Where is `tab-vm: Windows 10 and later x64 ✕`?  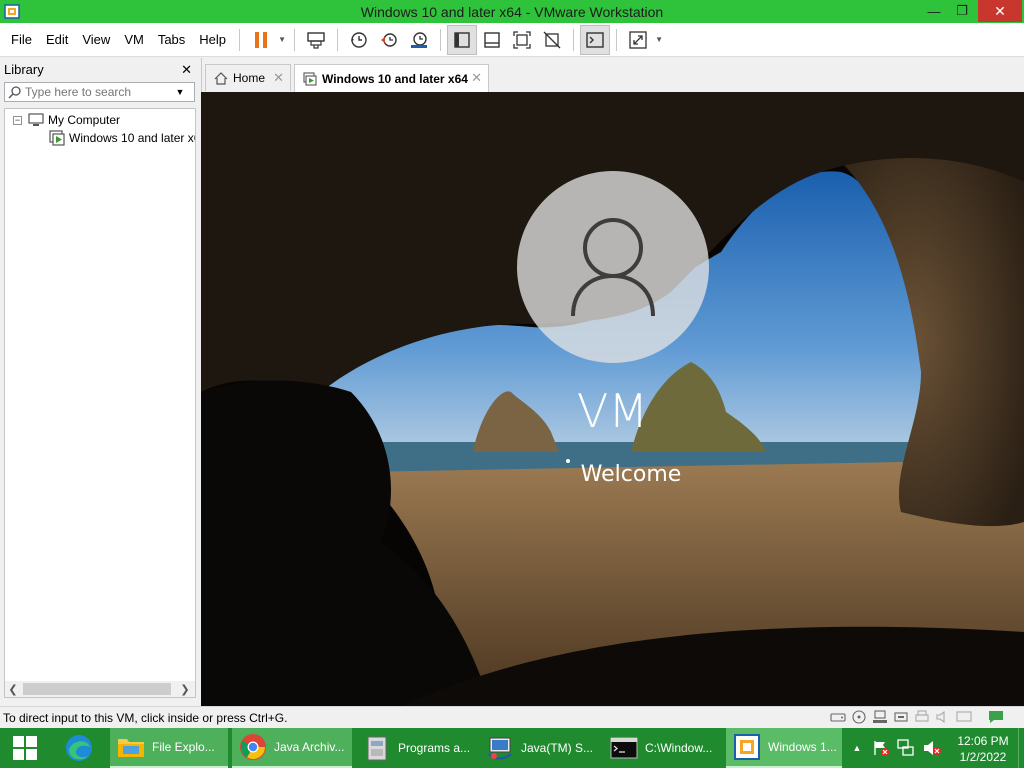
tab-vm: Windows 10 and later x64 ✕ is located at coordinates (391, 78).